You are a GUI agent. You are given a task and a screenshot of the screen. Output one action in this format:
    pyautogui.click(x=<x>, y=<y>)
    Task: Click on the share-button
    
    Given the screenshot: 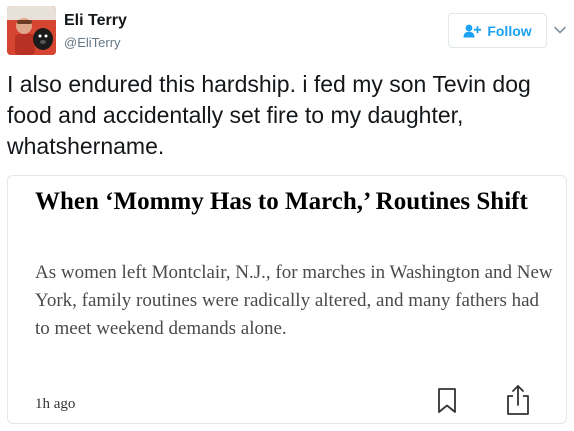 What is the action you would take?
    pyautogui.click(x=518, y=400)
    